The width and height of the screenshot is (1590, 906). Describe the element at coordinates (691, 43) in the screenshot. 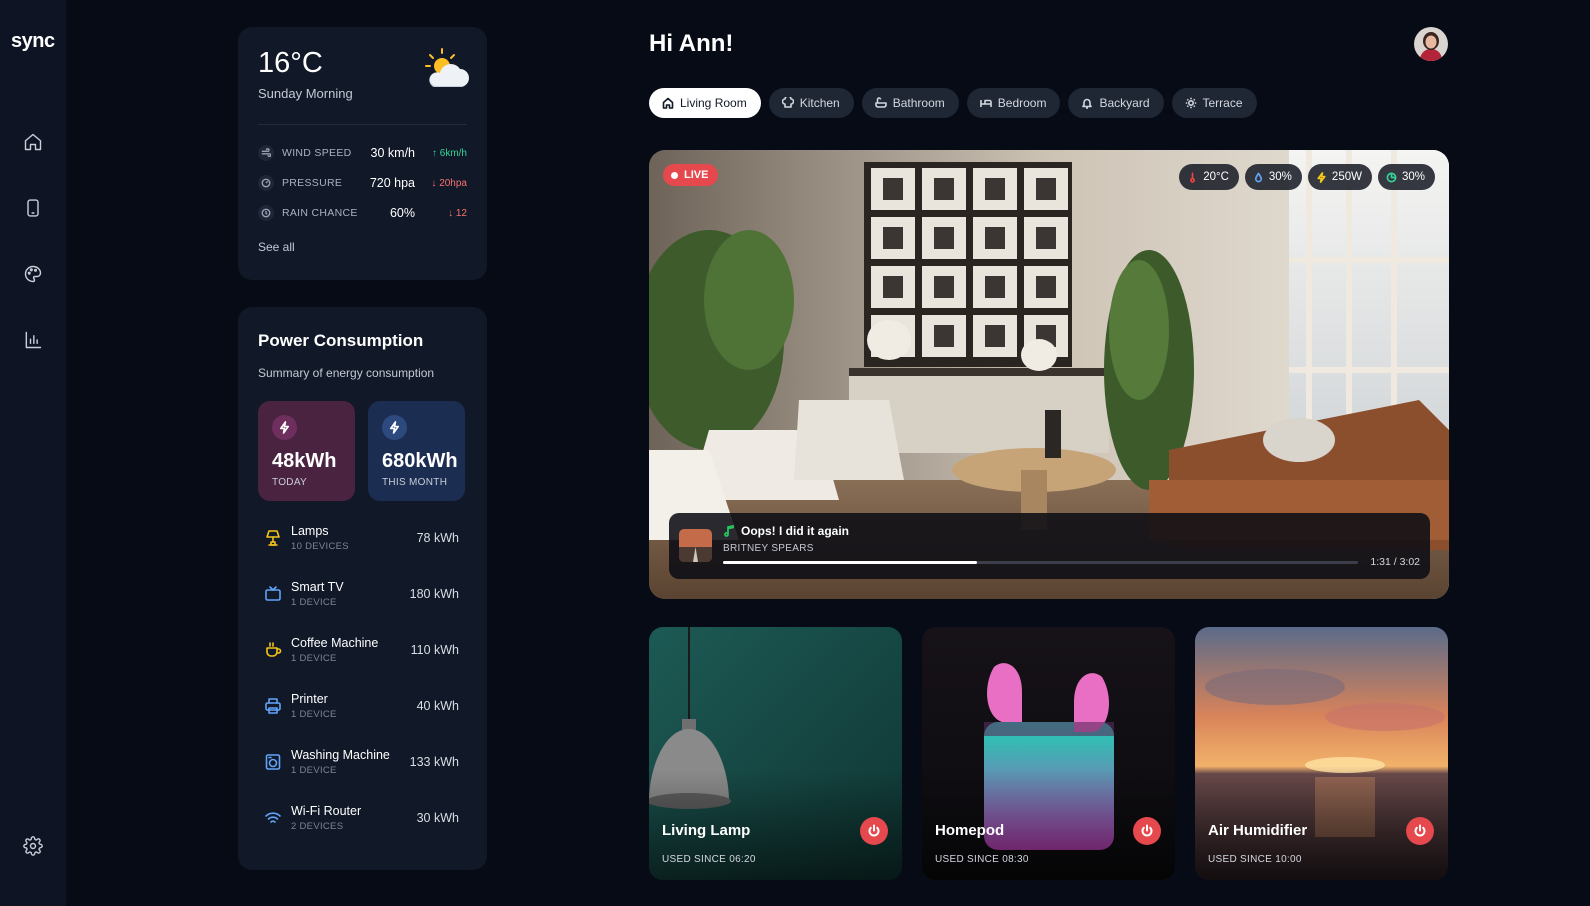

I see `greeting: Hi Ann!` at that location.